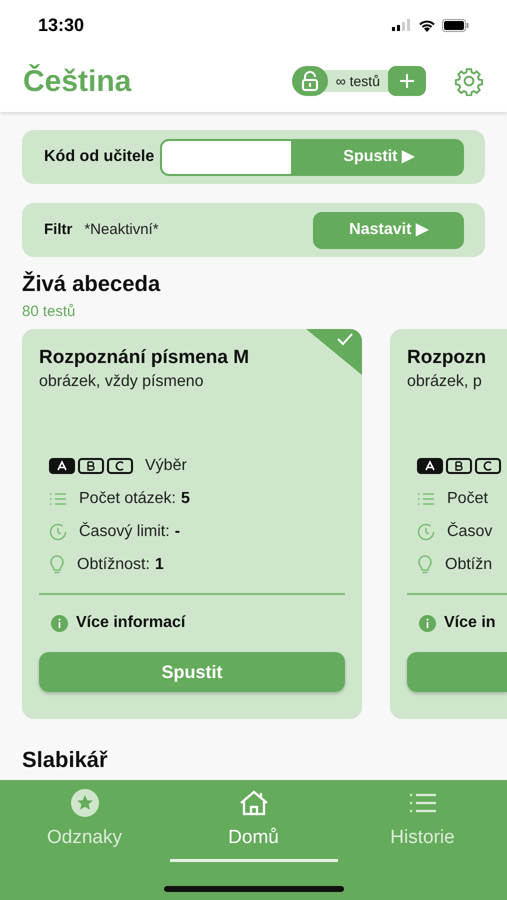 This screenshot has height=900, width=507. I want to click on start-test-button: Spustit, so click(192, 672).